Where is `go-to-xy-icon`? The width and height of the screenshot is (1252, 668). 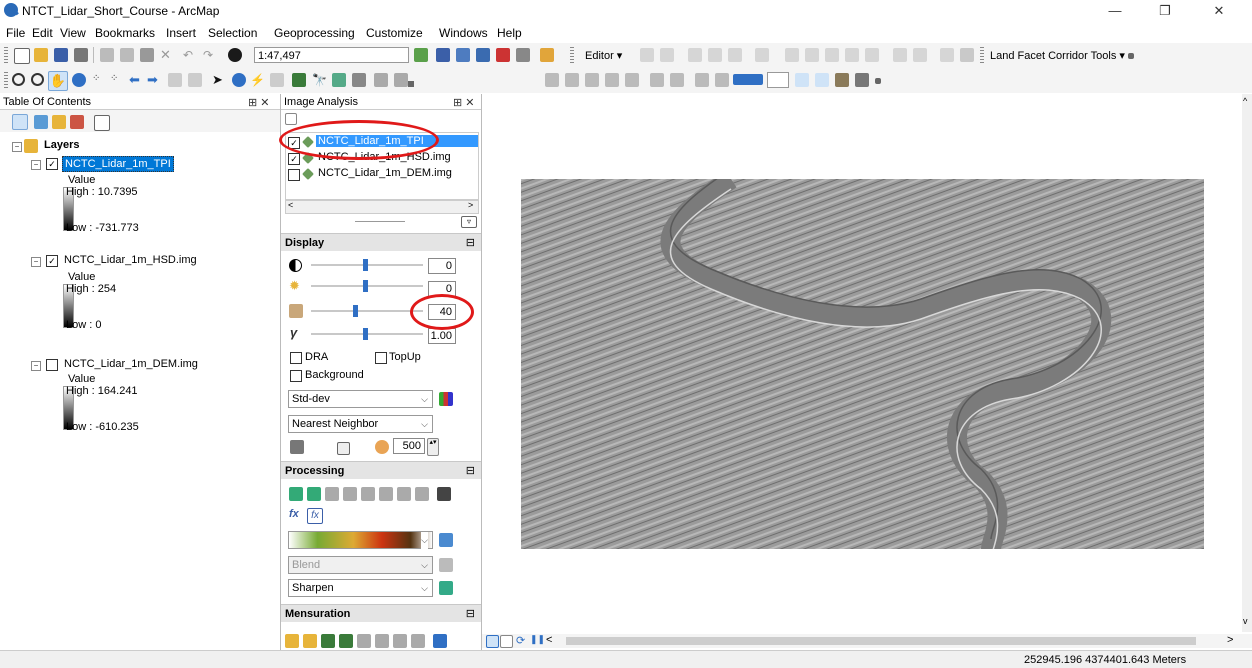
go-to-xy-icon is located at coordinates (359, 80).